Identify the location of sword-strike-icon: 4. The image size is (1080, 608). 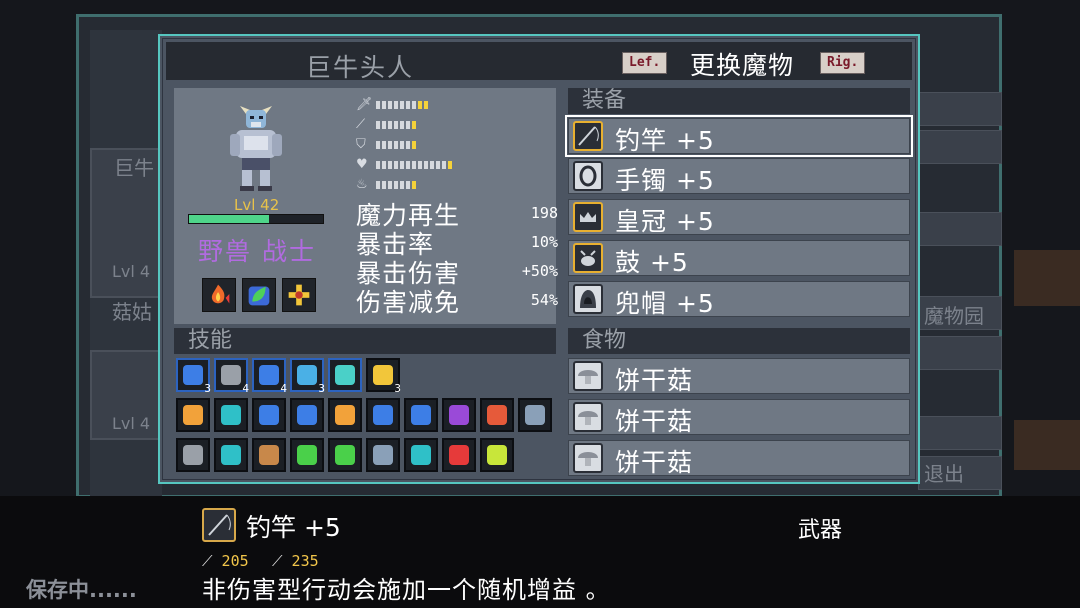
(231, 376).